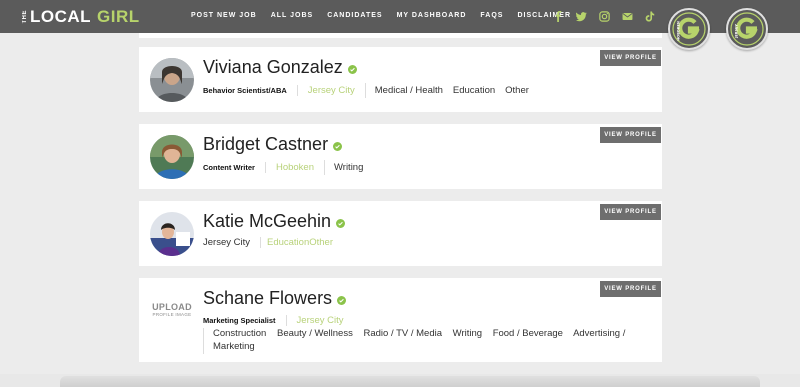 The height and width of the screenshot is (387, 800). Describe the element at coordinates (239, 320) in the screenshot. I see `candidate-title: Marketing Specialist` at that location.